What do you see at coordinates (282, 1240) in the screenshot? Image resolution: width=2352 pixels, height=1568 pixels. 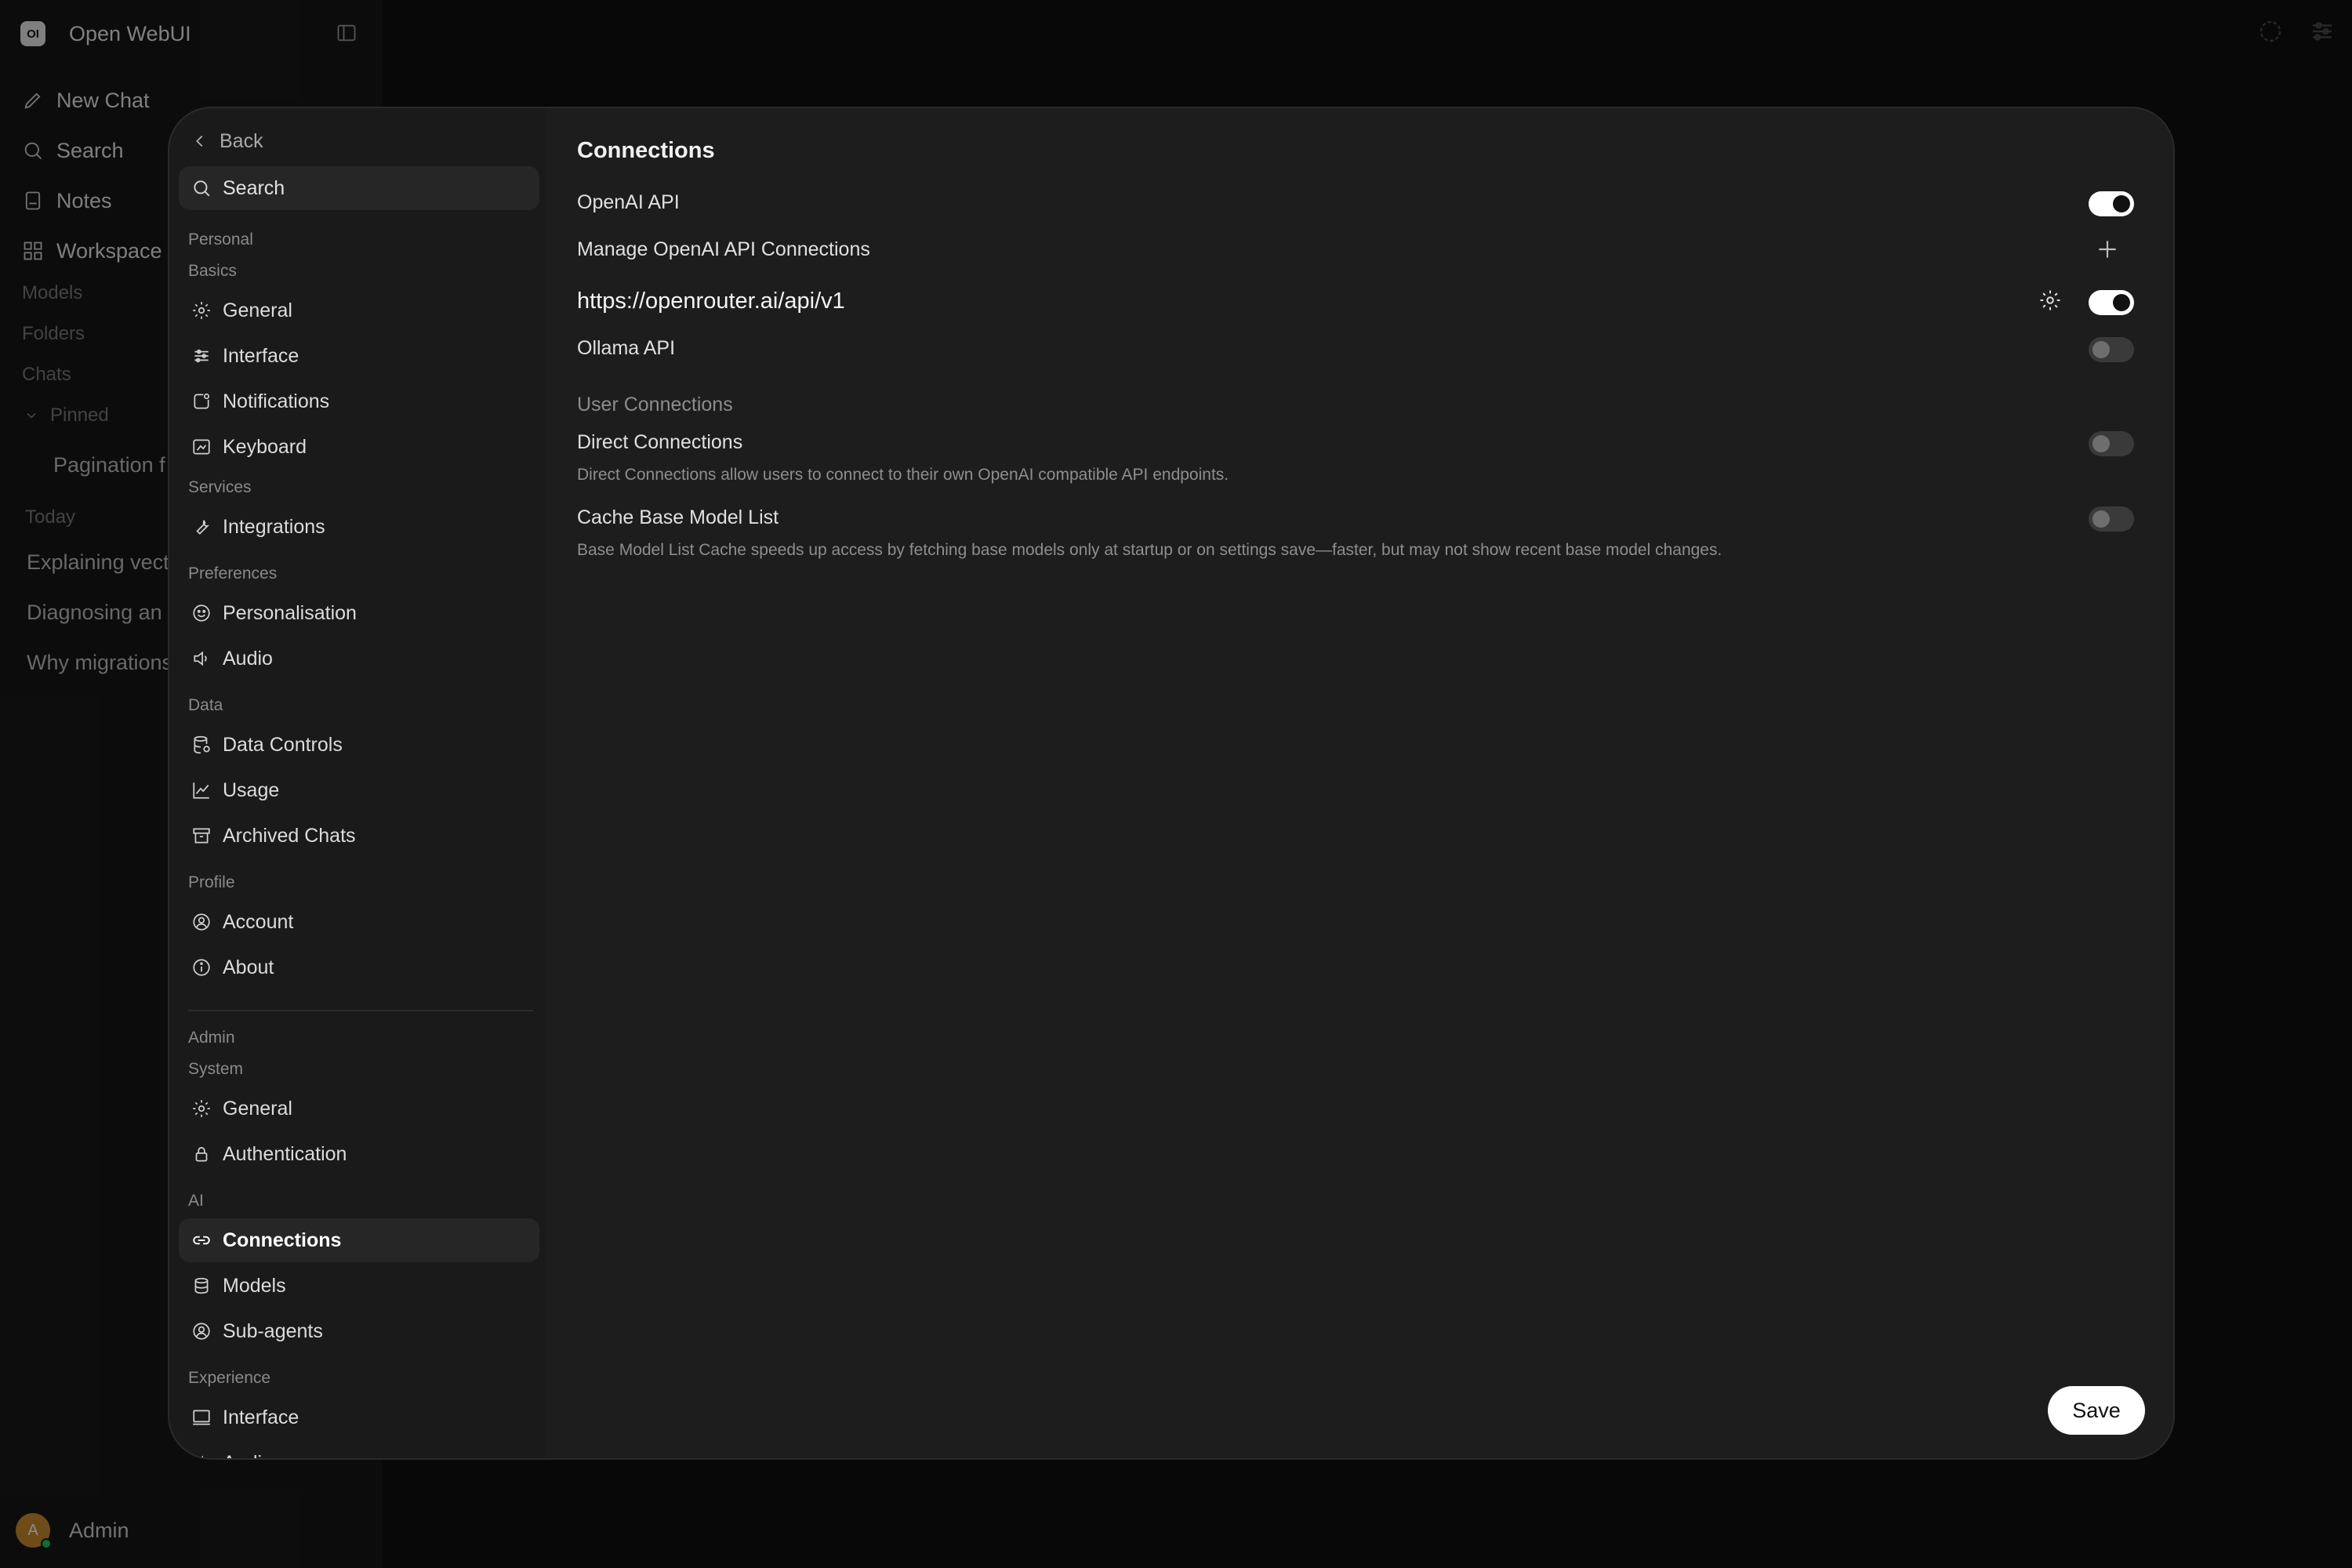 I see `nav-item-label: Connections` at bounding box center [282, 1240].